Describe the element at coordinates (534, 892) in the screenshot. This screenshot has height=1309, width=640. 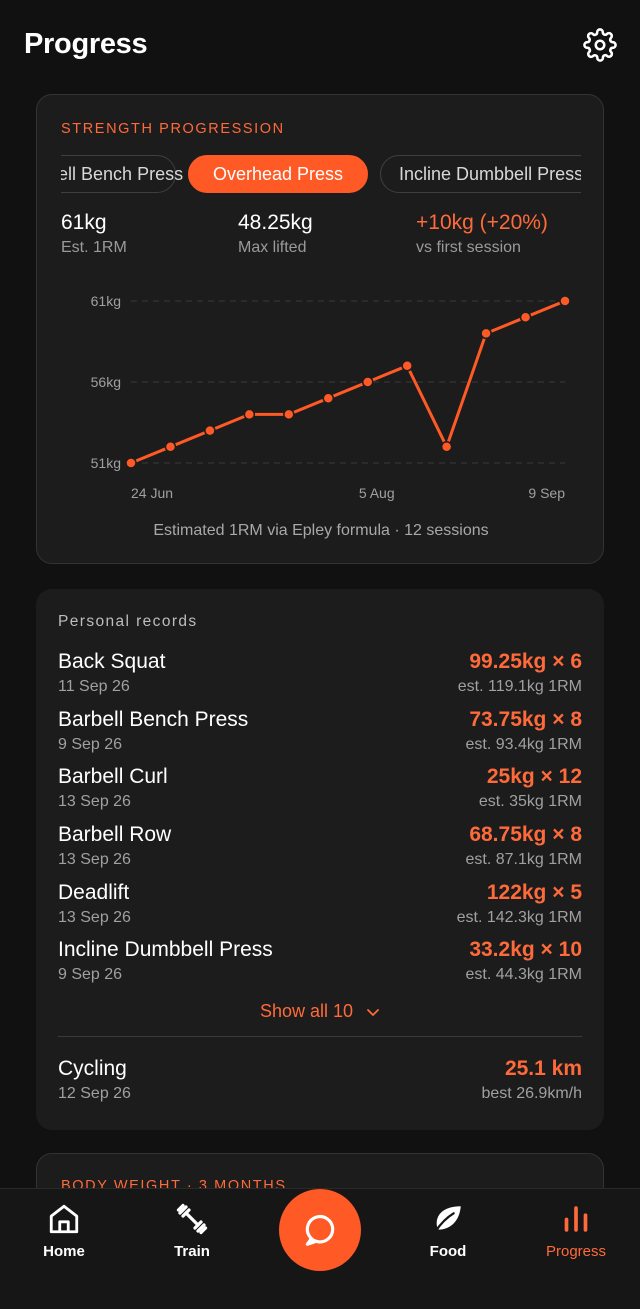
I see `record-value: 122kg × 5` at that location.